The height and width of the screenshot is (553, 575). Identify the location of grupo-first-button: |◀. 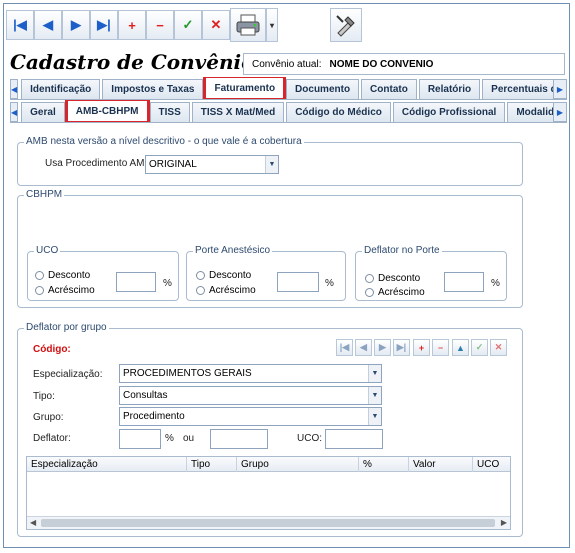
(344, 347).